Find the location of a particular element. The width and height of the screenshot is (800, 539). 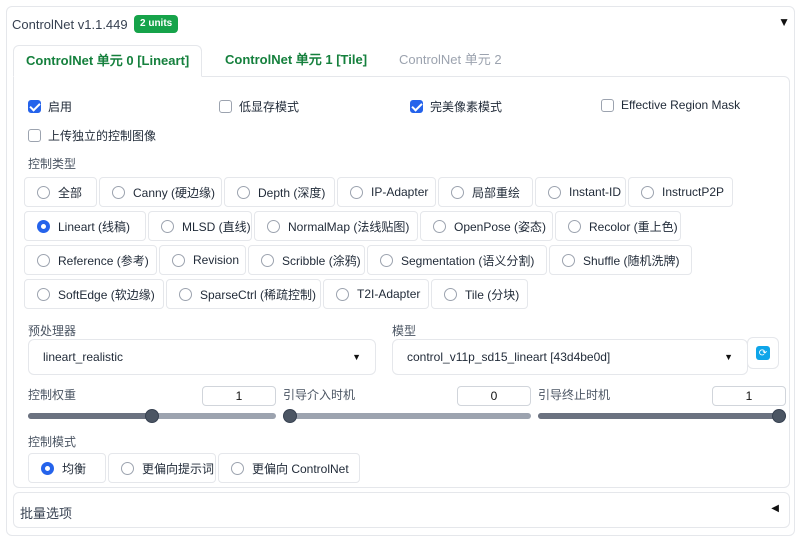

control-type-softedge: SoftEdge (软边缘) is located at coordinates (94, 294).